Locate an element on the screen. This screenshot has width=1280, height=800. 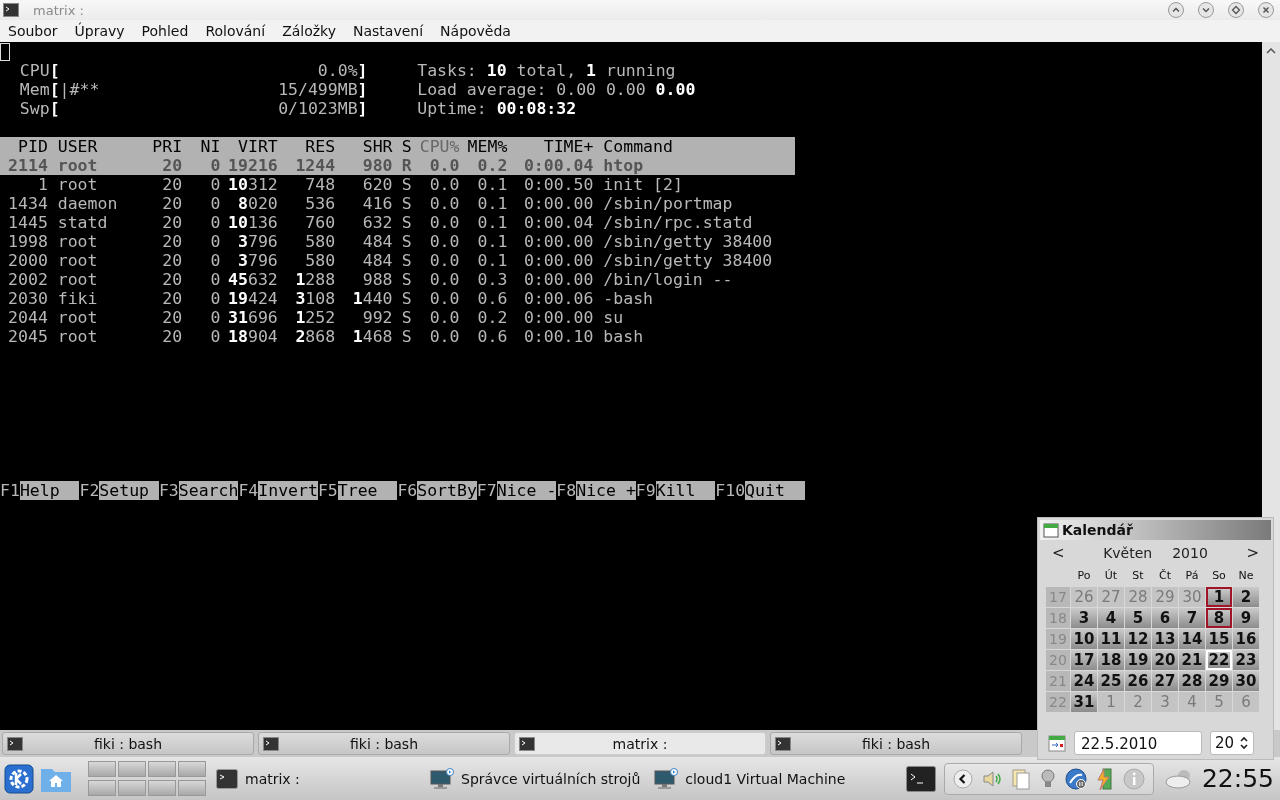
column-header: VIRT is located at coordinates (249, 146).